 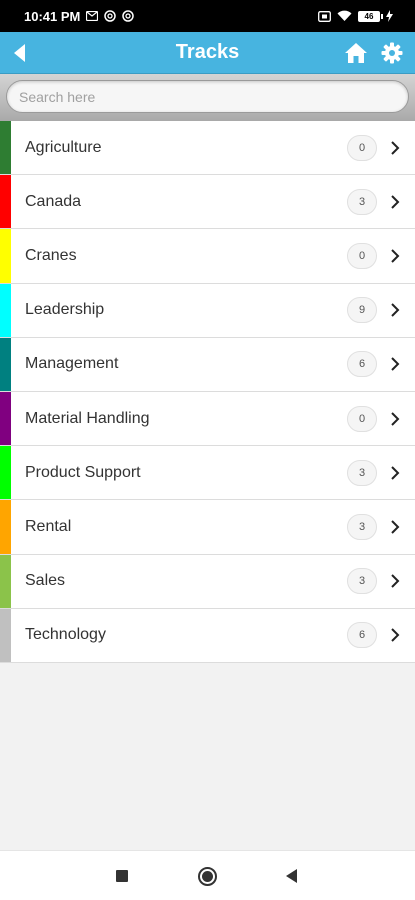 I want to click on screenshot-icon, so click(x=324, y=16).